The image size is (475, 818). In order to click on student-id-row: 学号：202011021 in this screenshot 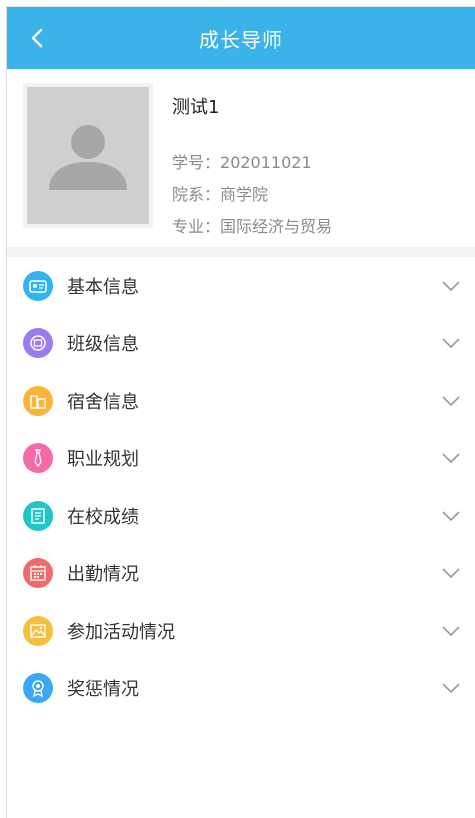, I will do `click(242, 161)`.